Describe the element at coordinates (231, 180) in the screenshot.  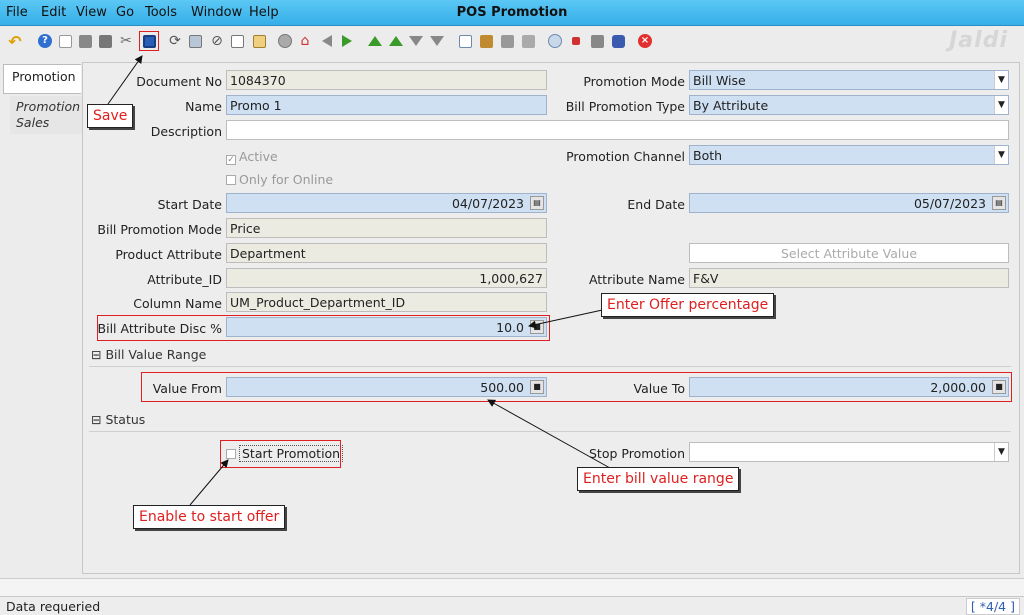
I see `online-check-icon` at that location.